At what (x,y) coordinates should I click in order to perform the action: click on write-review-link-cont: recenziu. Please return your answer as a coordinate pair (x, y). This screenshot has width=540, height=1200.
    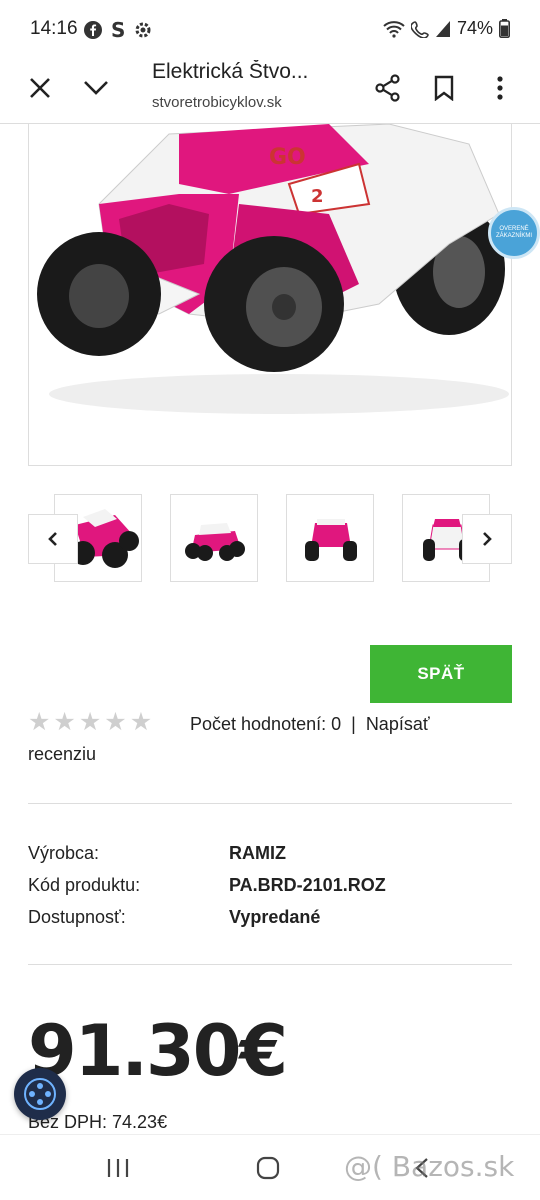
    Looking at the image, I should click on (62, 754).